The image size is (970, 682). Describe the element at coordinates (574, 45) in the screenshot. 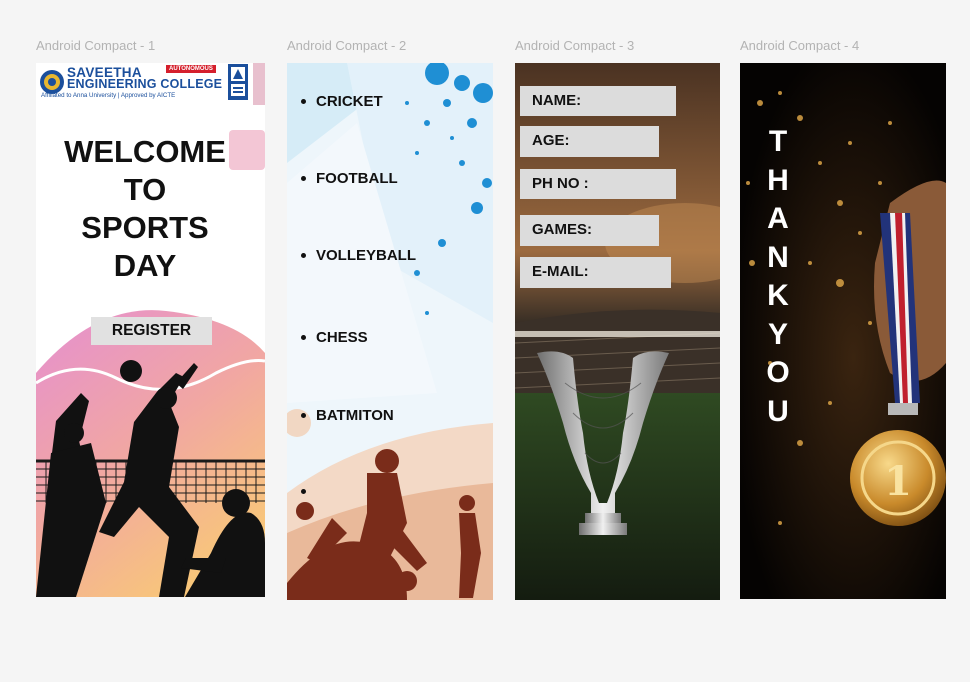

I see `frame-label-3: Android Compact - 3` at that location.